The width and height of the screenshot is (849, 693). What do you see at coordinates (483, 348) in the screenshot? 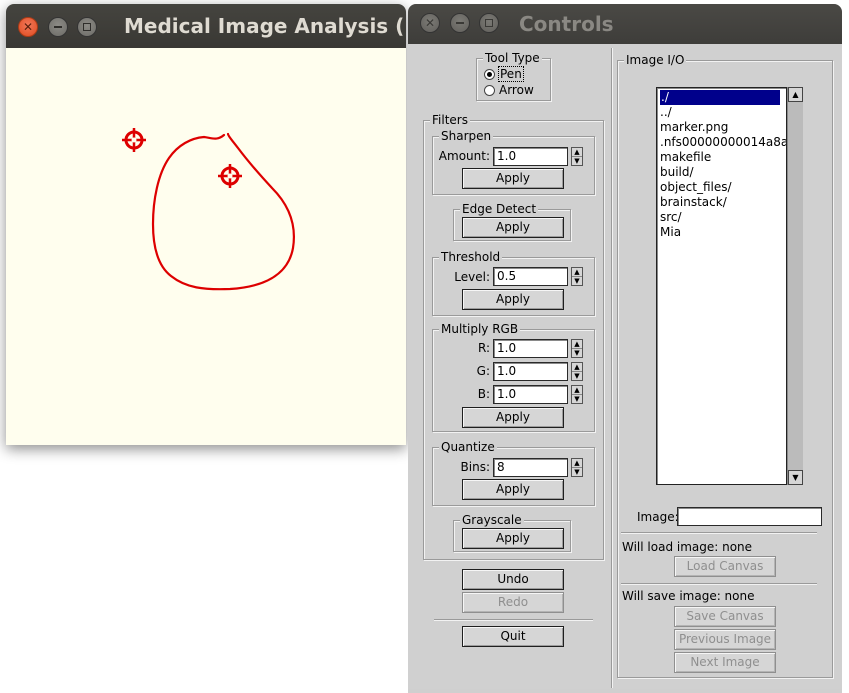
I see `r-label: R:` at bounding box center [483, 348].